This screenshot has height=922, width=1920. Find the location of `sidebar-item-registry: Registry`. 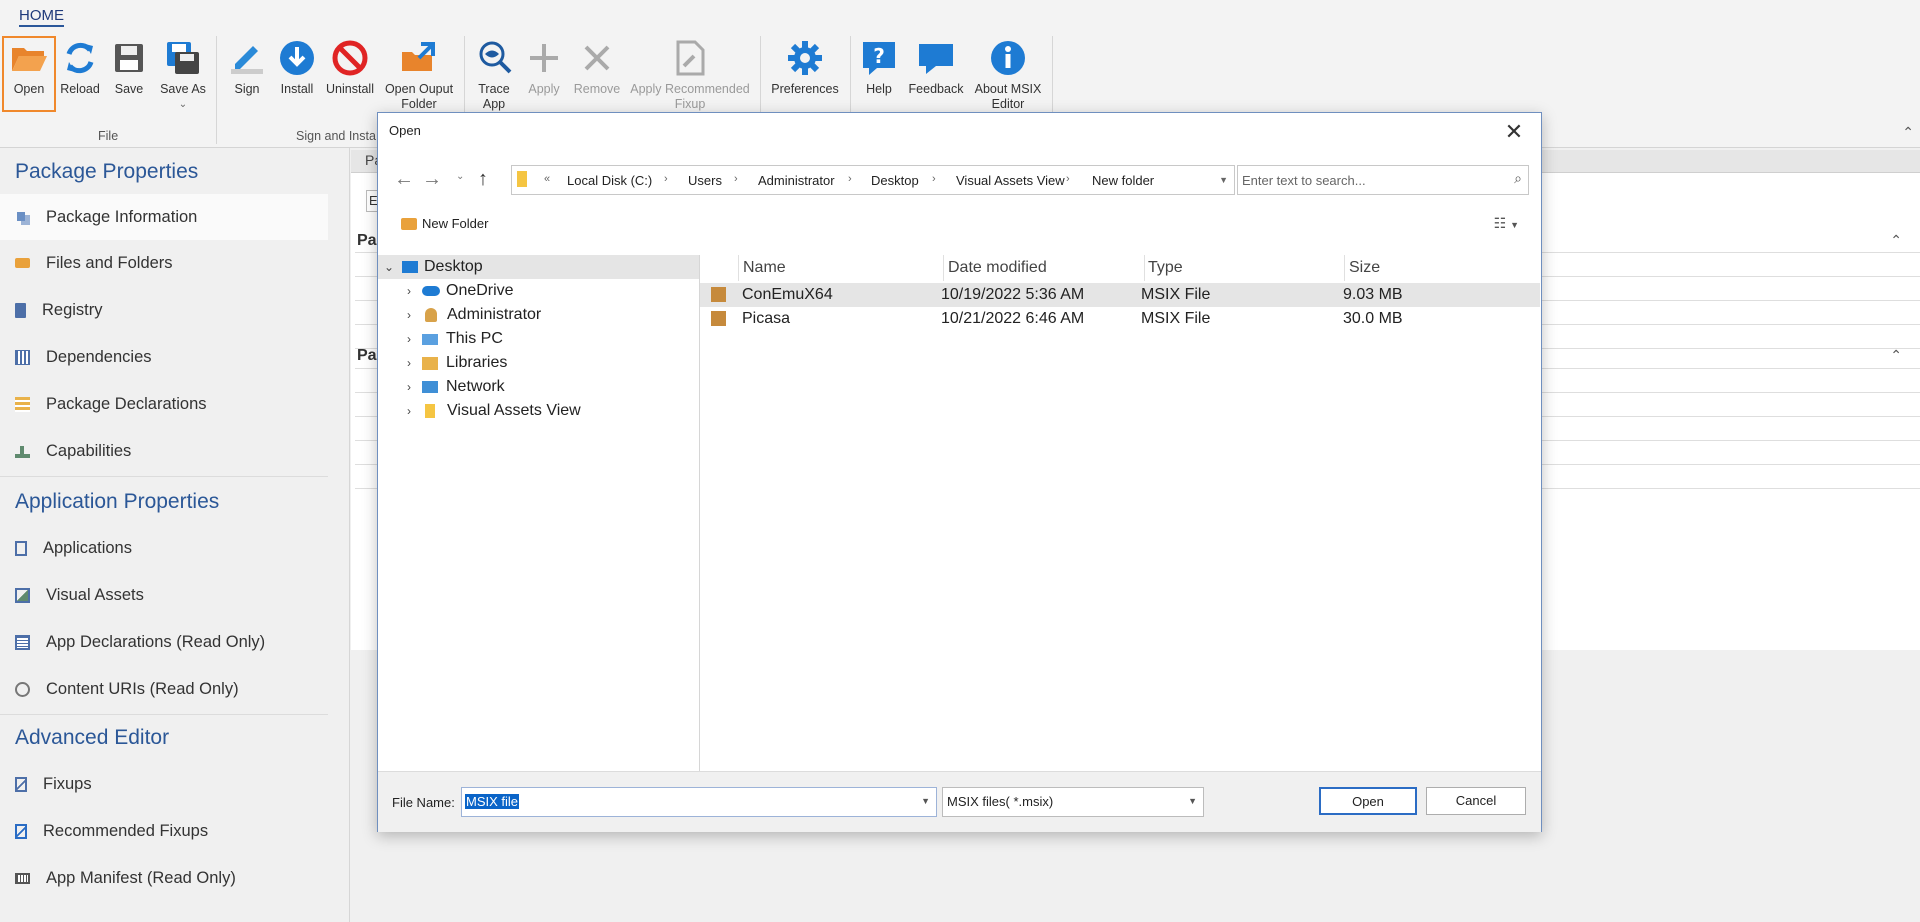

sidebar-item-registry: Registry is located at coordinates (164, 310).